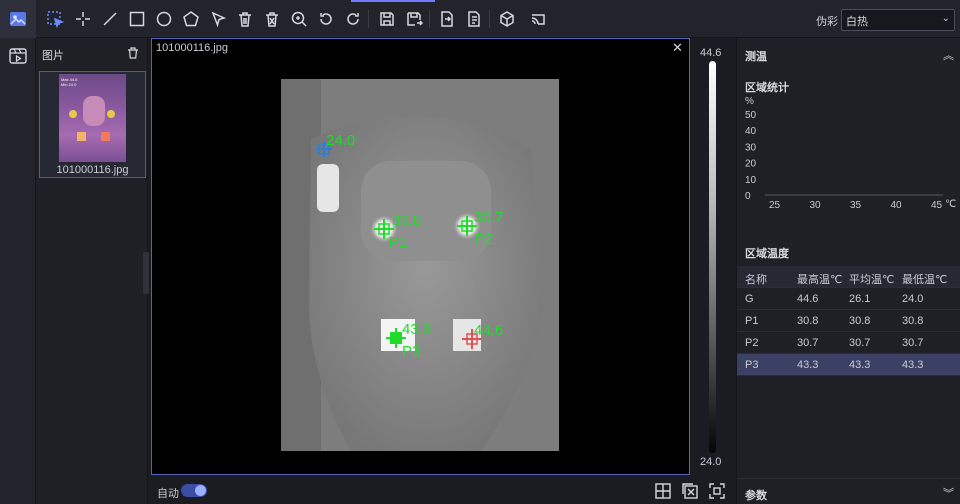  I want to click on save-as-button, so click(414, 19).